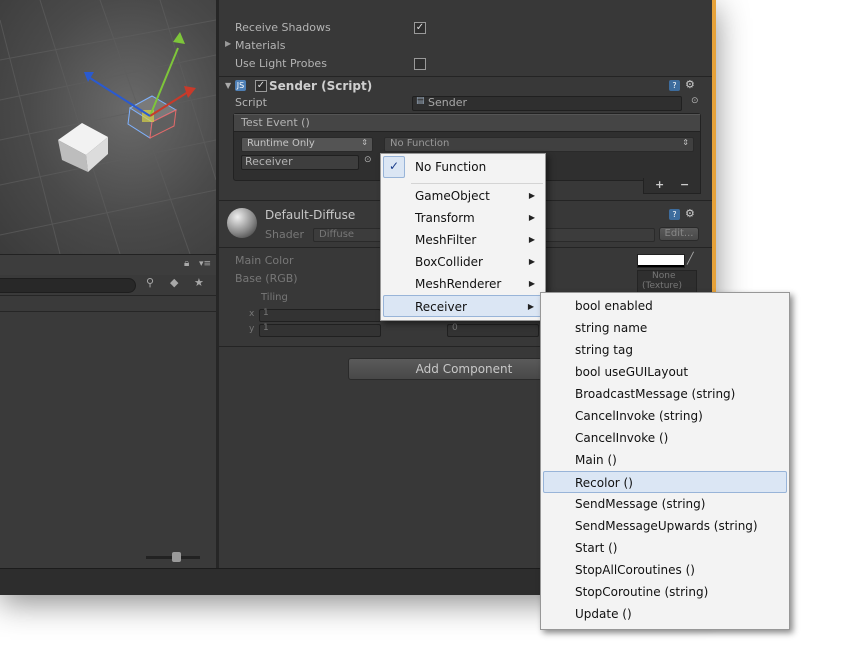  Describe the element at coordinates (458, 284) in the screenshot. I see `menu-item-label: MeshRenderer` at that location.